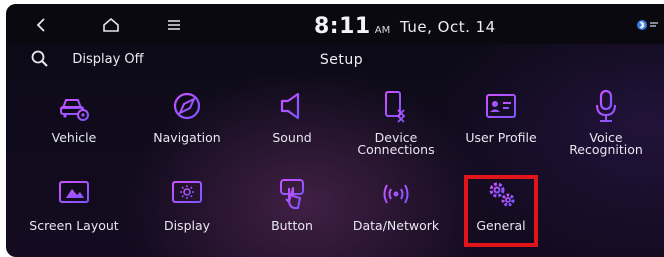 The image size is (664, 257). I want to click on menu-item-button: Button, so click(292, 212).